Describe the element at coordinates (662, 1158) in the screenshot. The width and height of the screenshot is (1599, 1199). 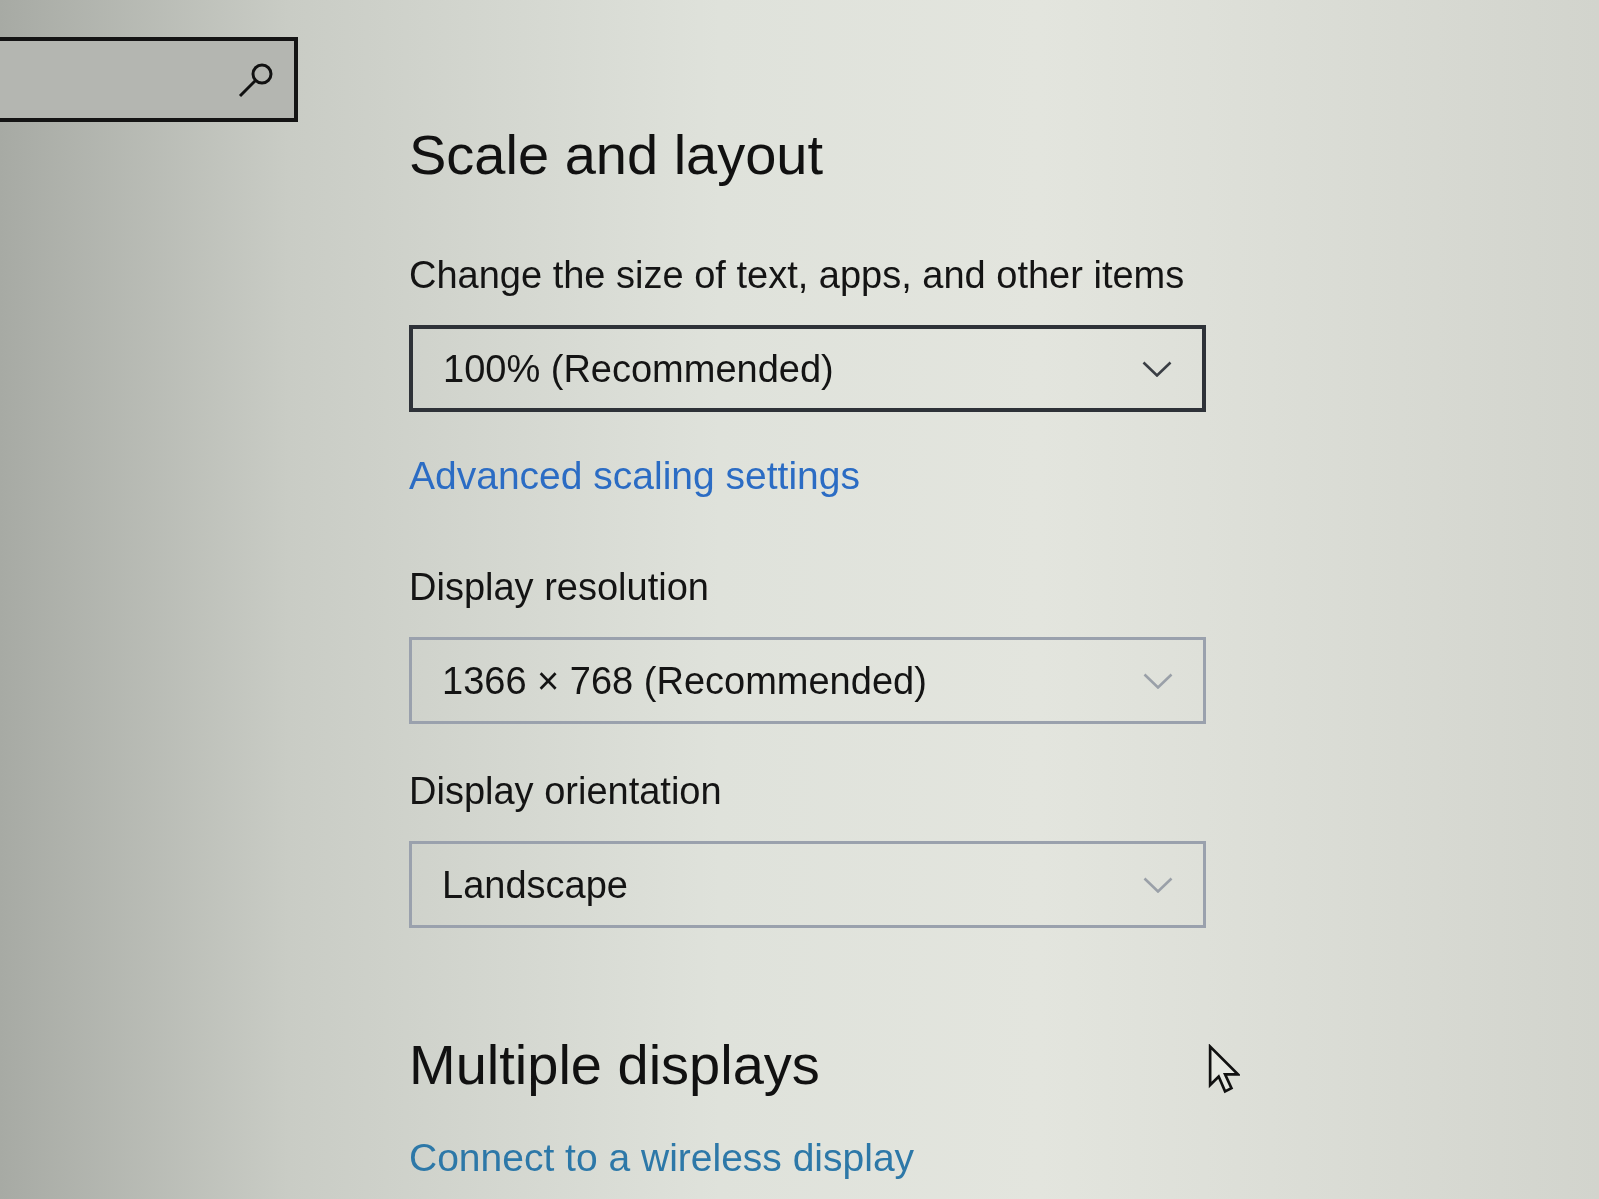
I see `link: Connect to a wireless display` at that location.